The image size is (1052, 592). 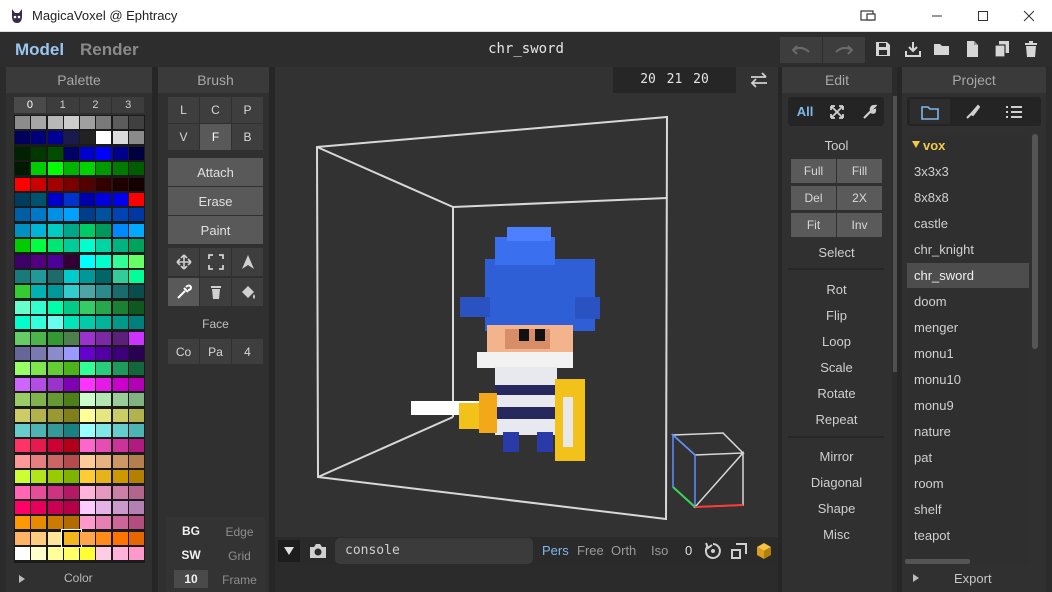 What do you see at coordinates (968, 509) in the screenshot?
I see `project-item: shelf` at bounding box center [968, 509].